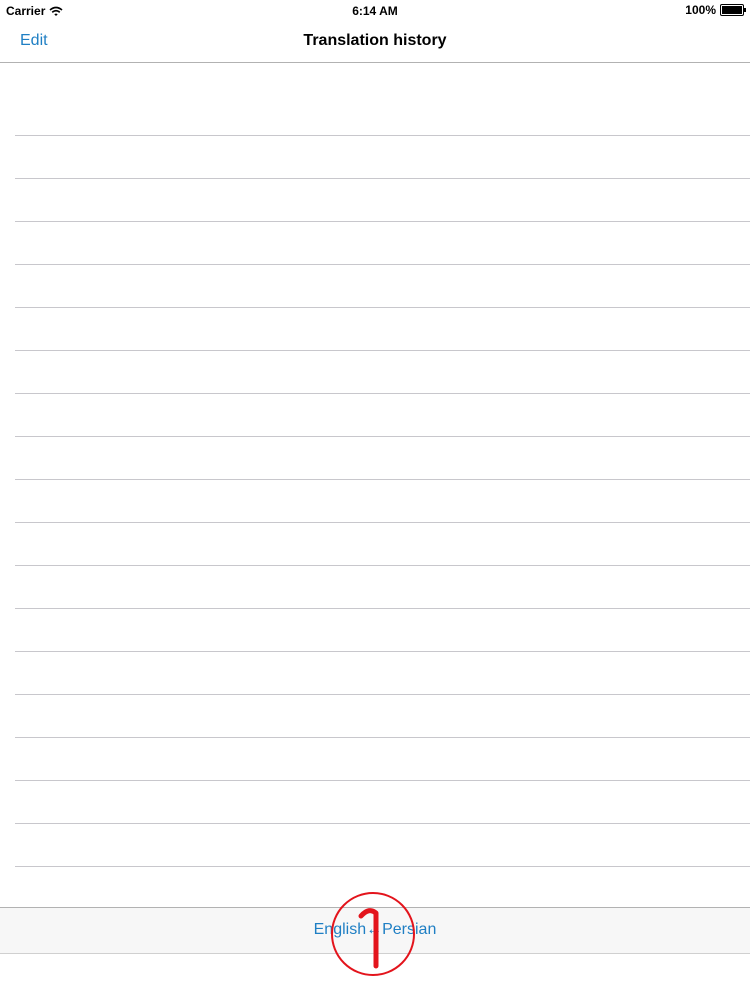  I want to click on page-title: Translation history, so click(375, 40).